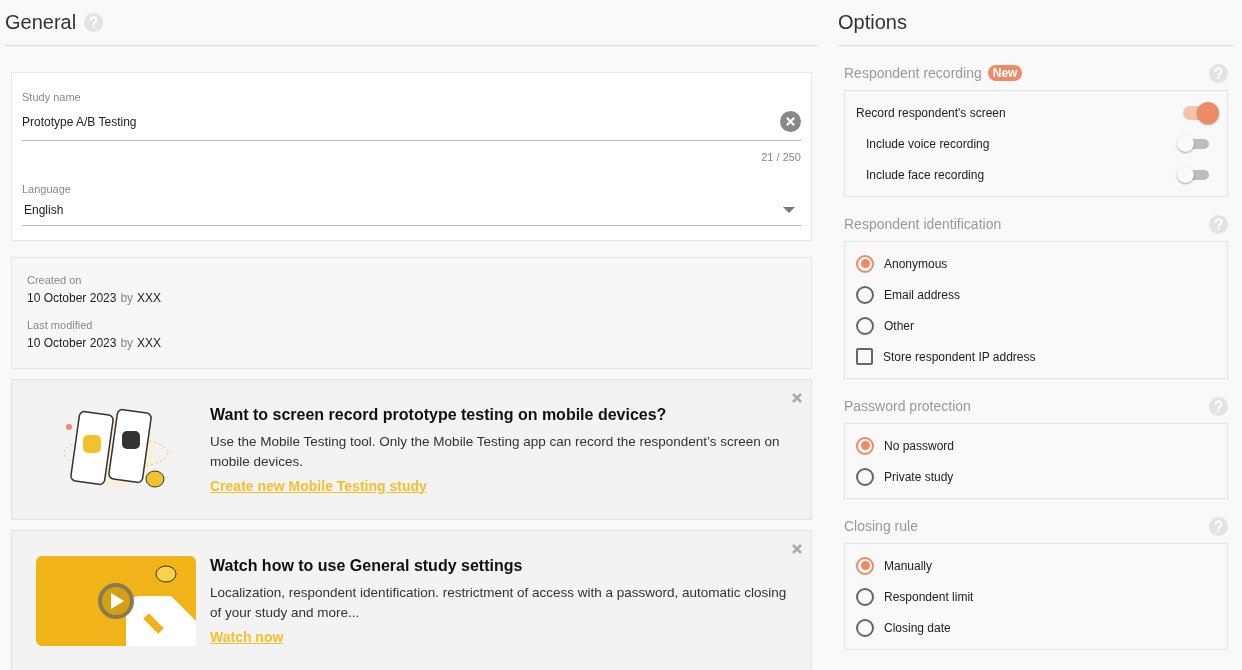 This screenshot has width=1242, height=670. What do you see at coordinates (41, 22) in the screenshot?
I see `page-title: General` at bounding box center [41, 22].